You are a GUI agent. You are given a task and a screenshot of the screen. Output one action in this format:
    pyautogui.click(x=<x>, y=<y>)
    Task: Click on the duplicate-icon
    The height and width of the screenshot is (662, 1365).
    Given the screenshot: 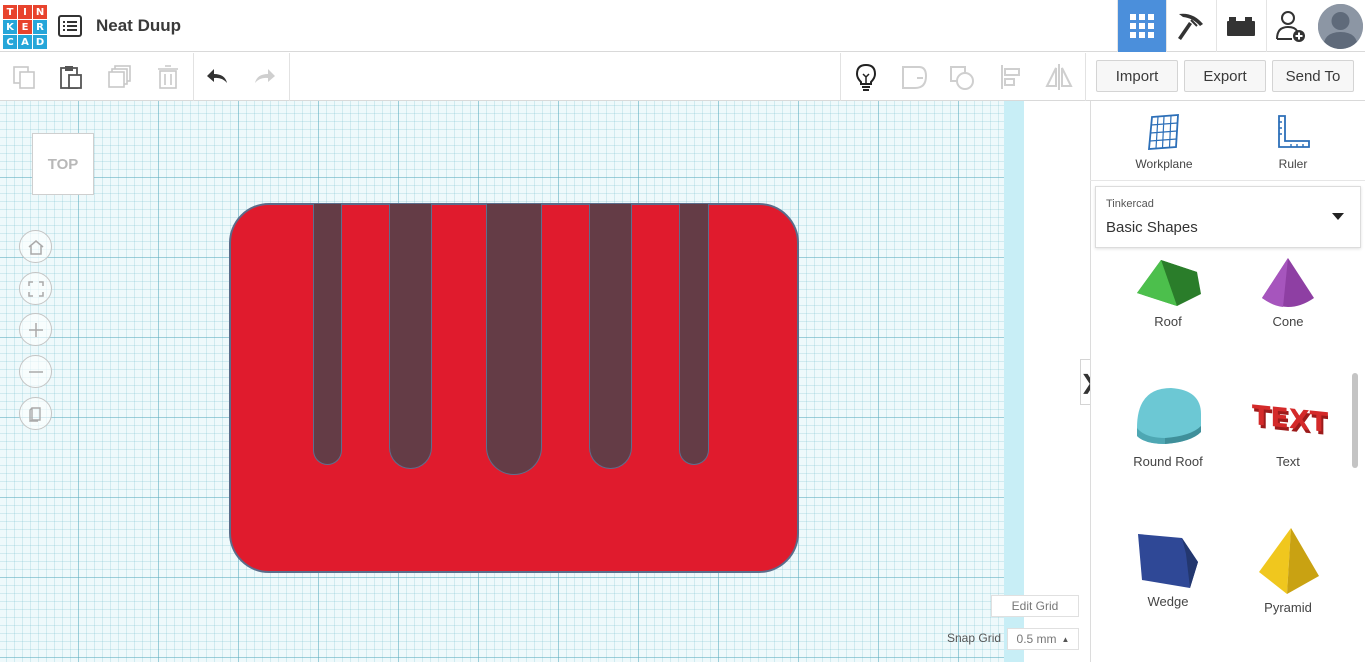 What is the action you would take?
    pyautogui.click(x=119, y=76)
    